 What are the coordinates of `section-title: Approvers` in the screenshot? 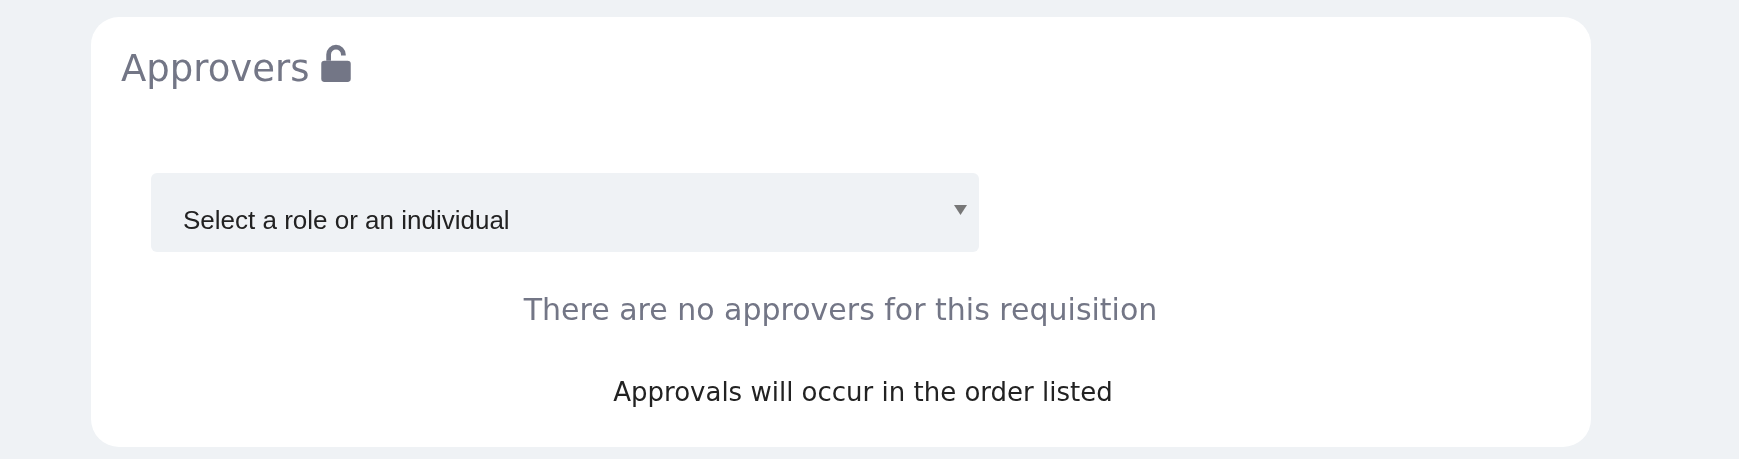 It's located at (215, 68).